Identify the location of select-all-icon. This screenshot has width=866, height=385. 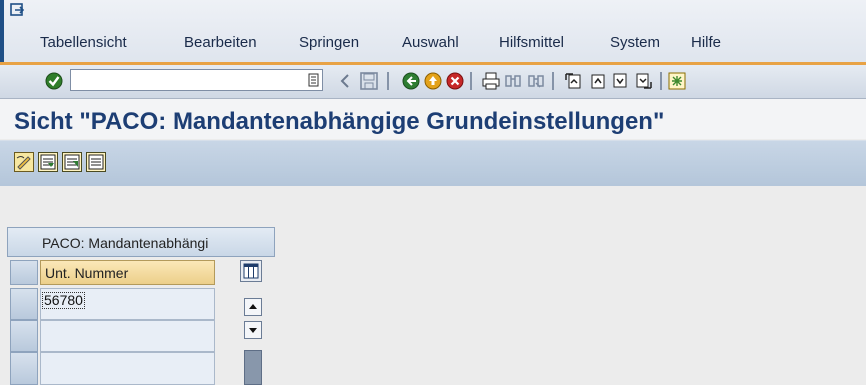
(48, 162).